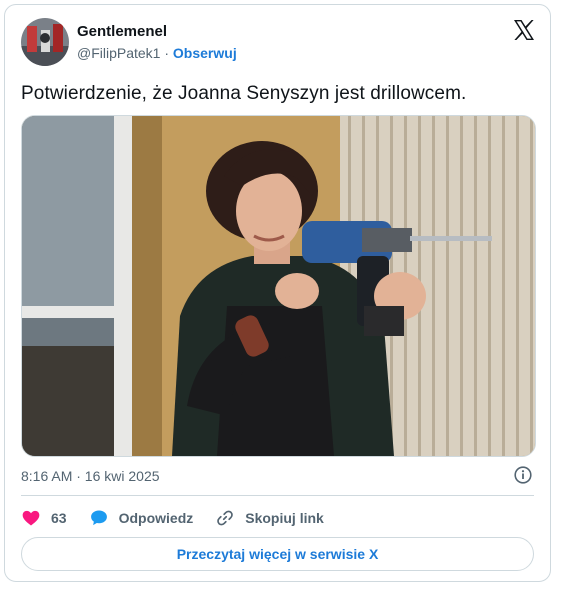  What do you see at coordinates (118, 53) in the screenshot?
I see `author-handle: @FilipPatek1` at bounding box center [118, 53].